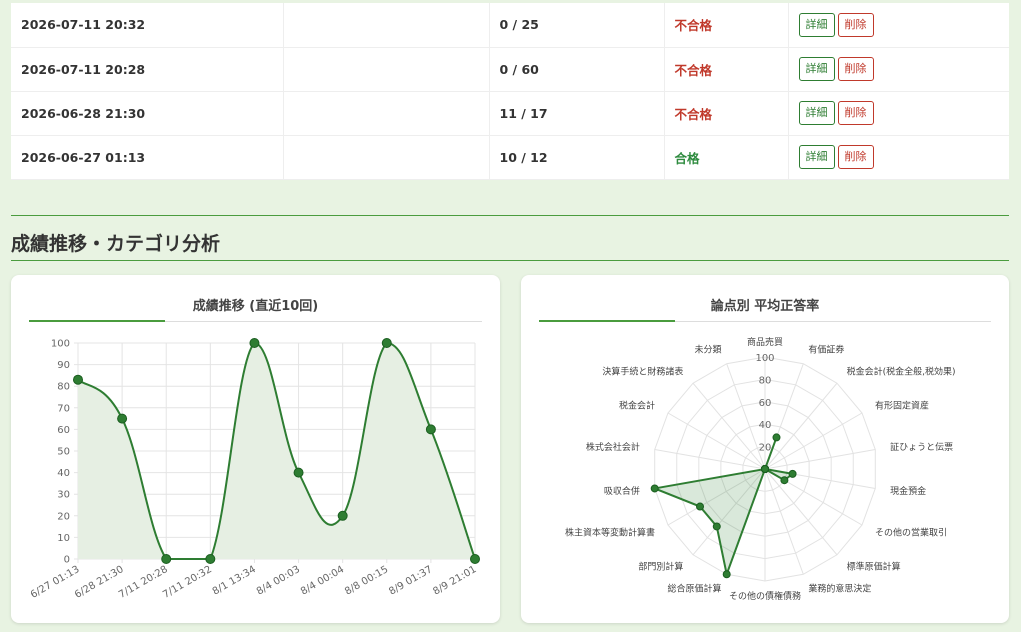 The image size is (1021, 632). I want to click on y-tick-label: 80, so click(63, 387).